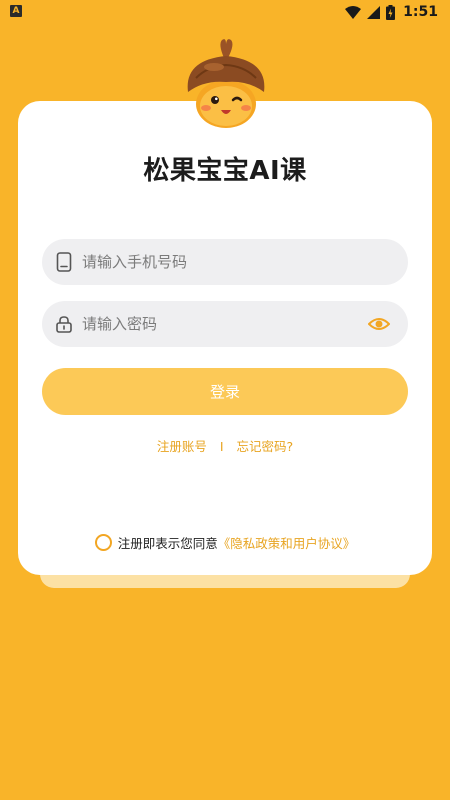 Image resolution: width=450 pixels, height=800 pixels. What do you see at coordinates (265, 446) in the screenshot?
I see `forgot-password-link: 忘记密码?` at bounding box center [265, 446].